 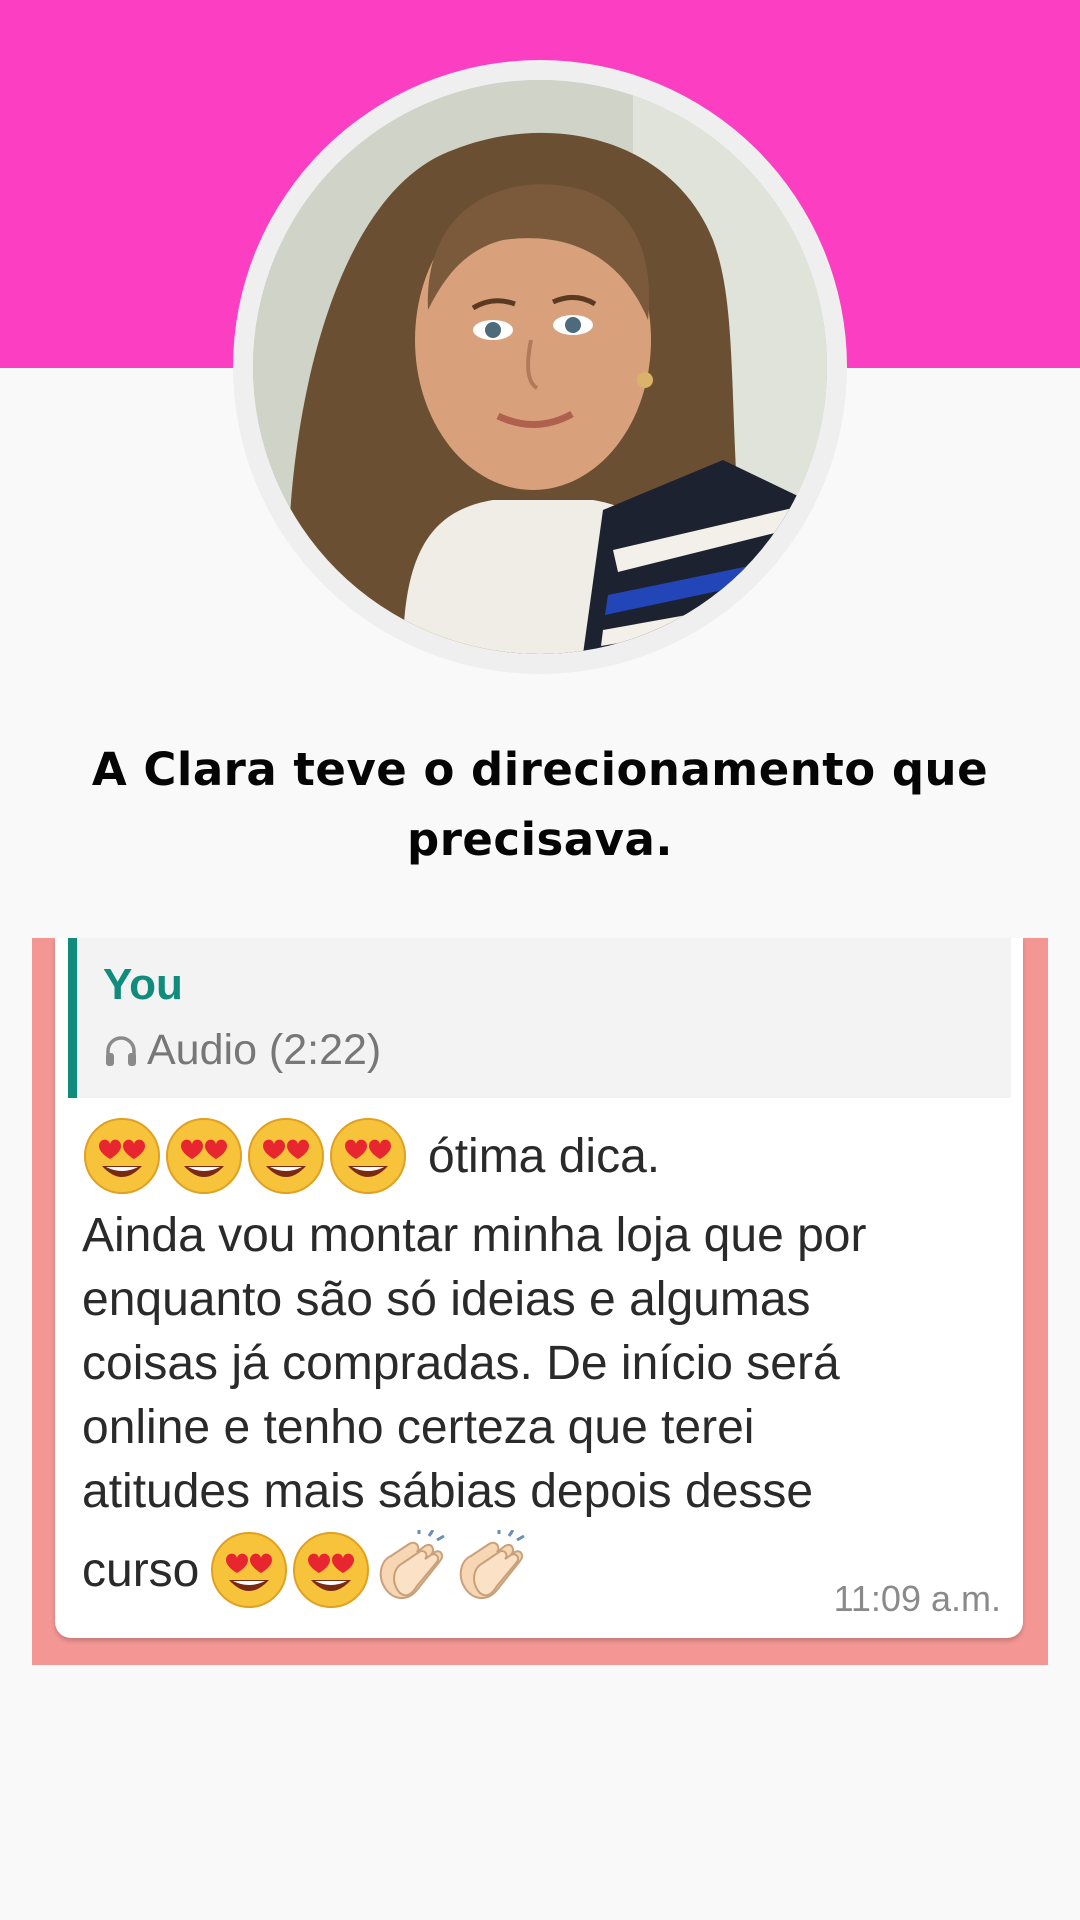 I want to click on message-line: atitudes mais sábias depois desse, so click(x=448, y=1491).